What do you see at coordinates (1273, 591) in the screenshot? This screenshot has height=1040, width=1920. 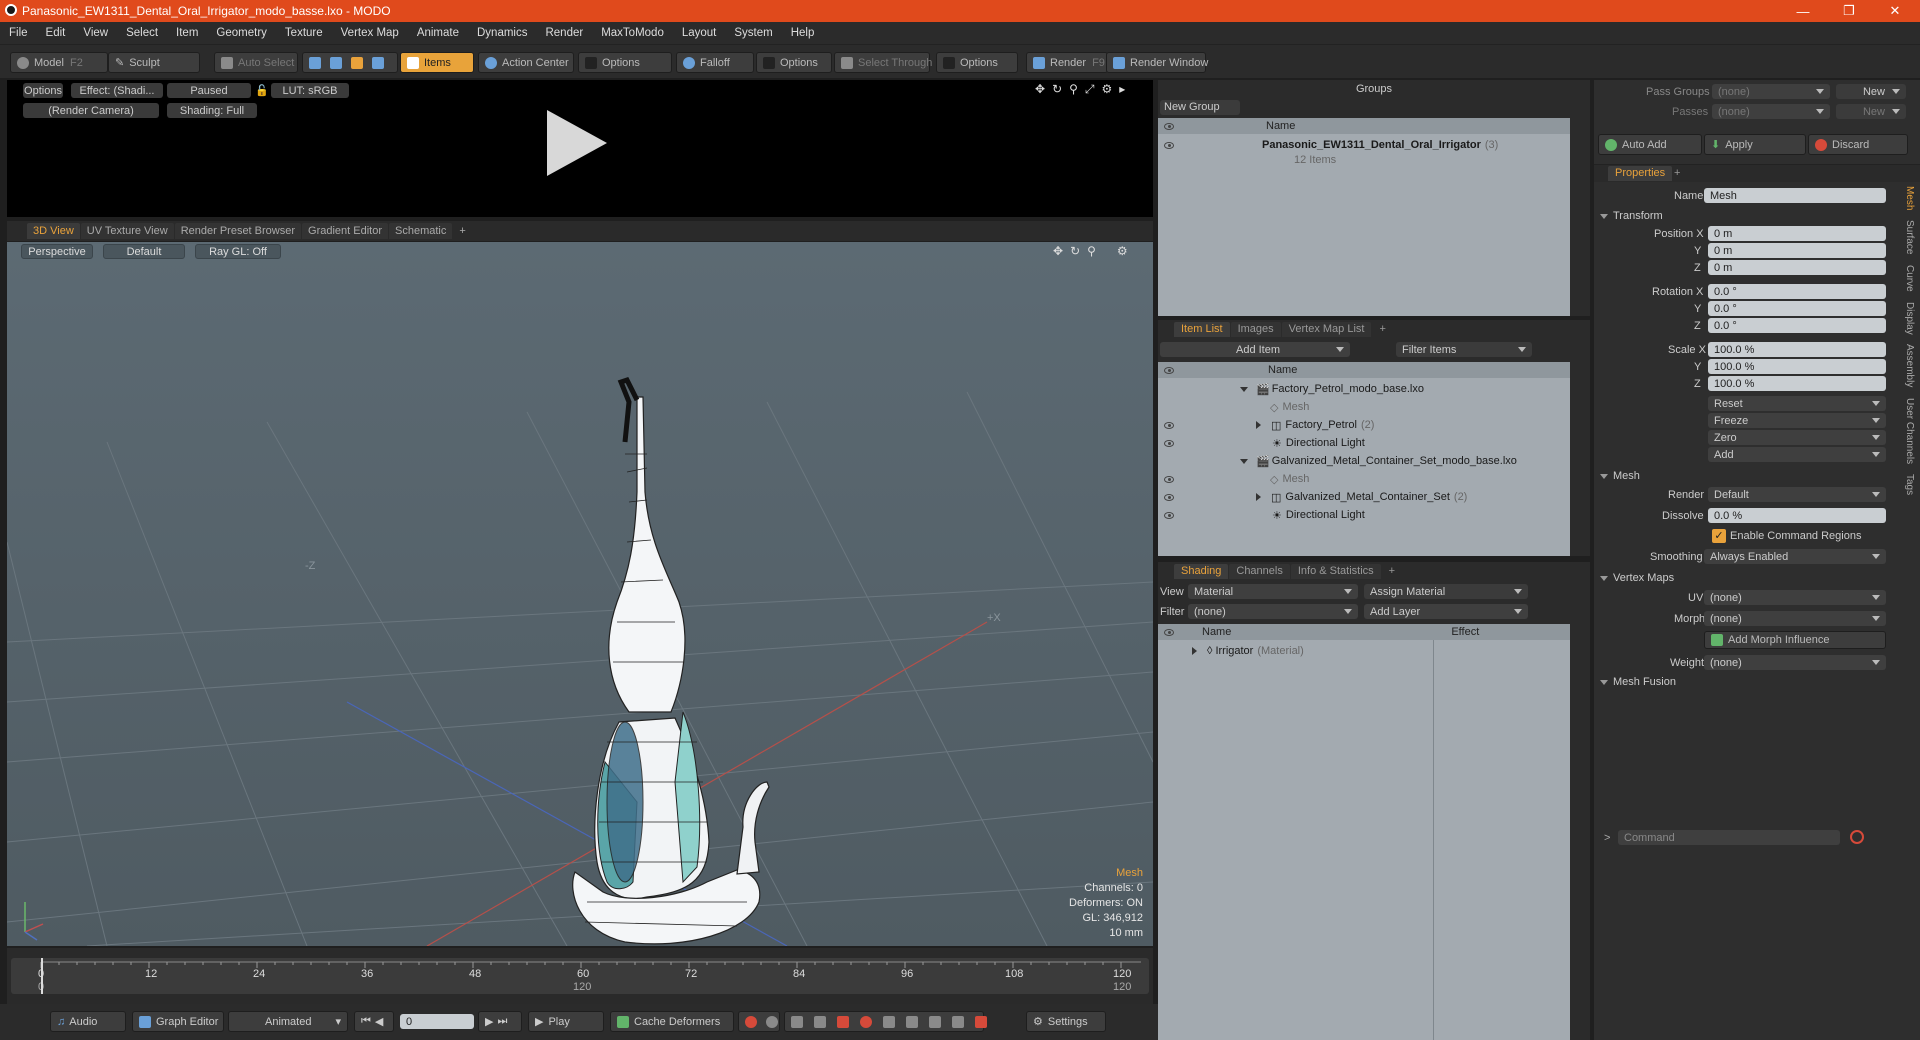 I see `view-dropdown: Material` at bounding box center [1273, 591].